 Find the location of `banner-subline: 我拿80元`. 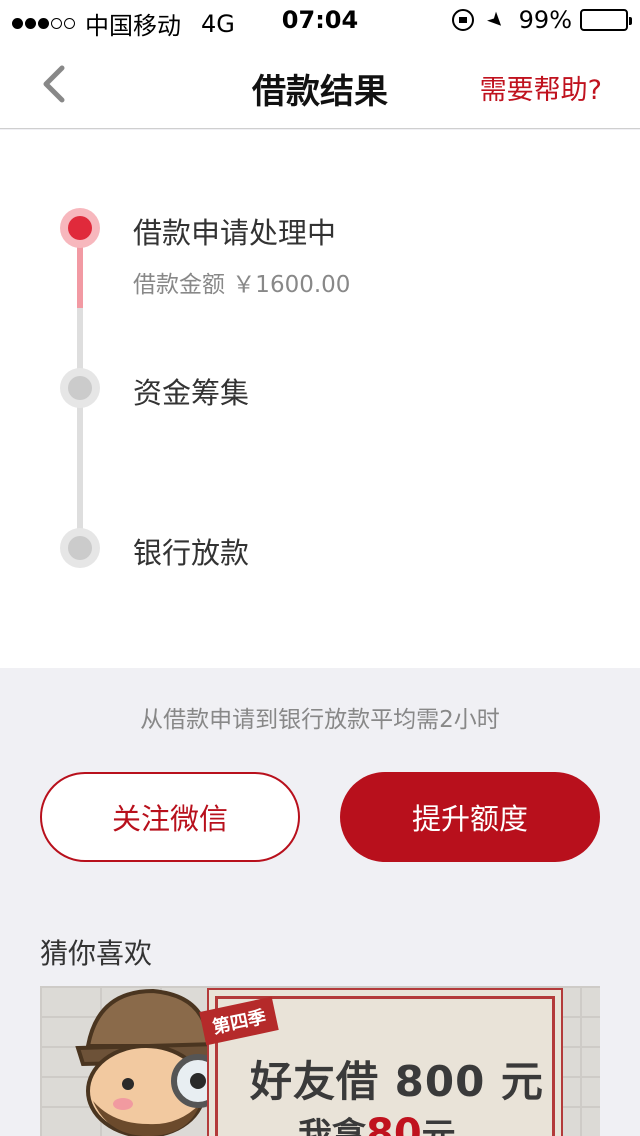

banner-subline: 我拿80元 is located at coordinates (377, 1122).